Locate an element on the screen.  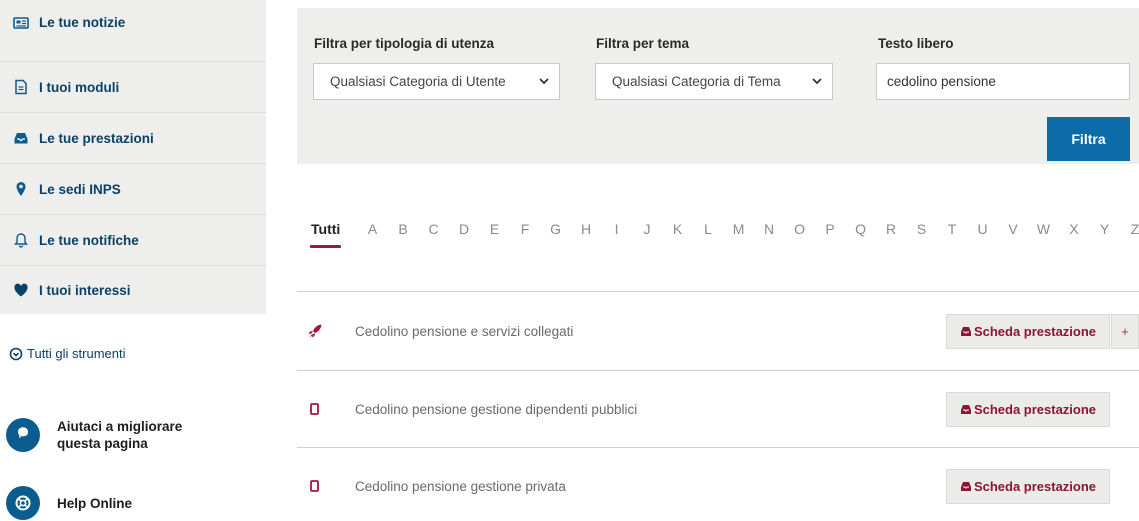
theme-select-value: Qualsiasi Categoria di Tema is located at coordinates (696, 81).